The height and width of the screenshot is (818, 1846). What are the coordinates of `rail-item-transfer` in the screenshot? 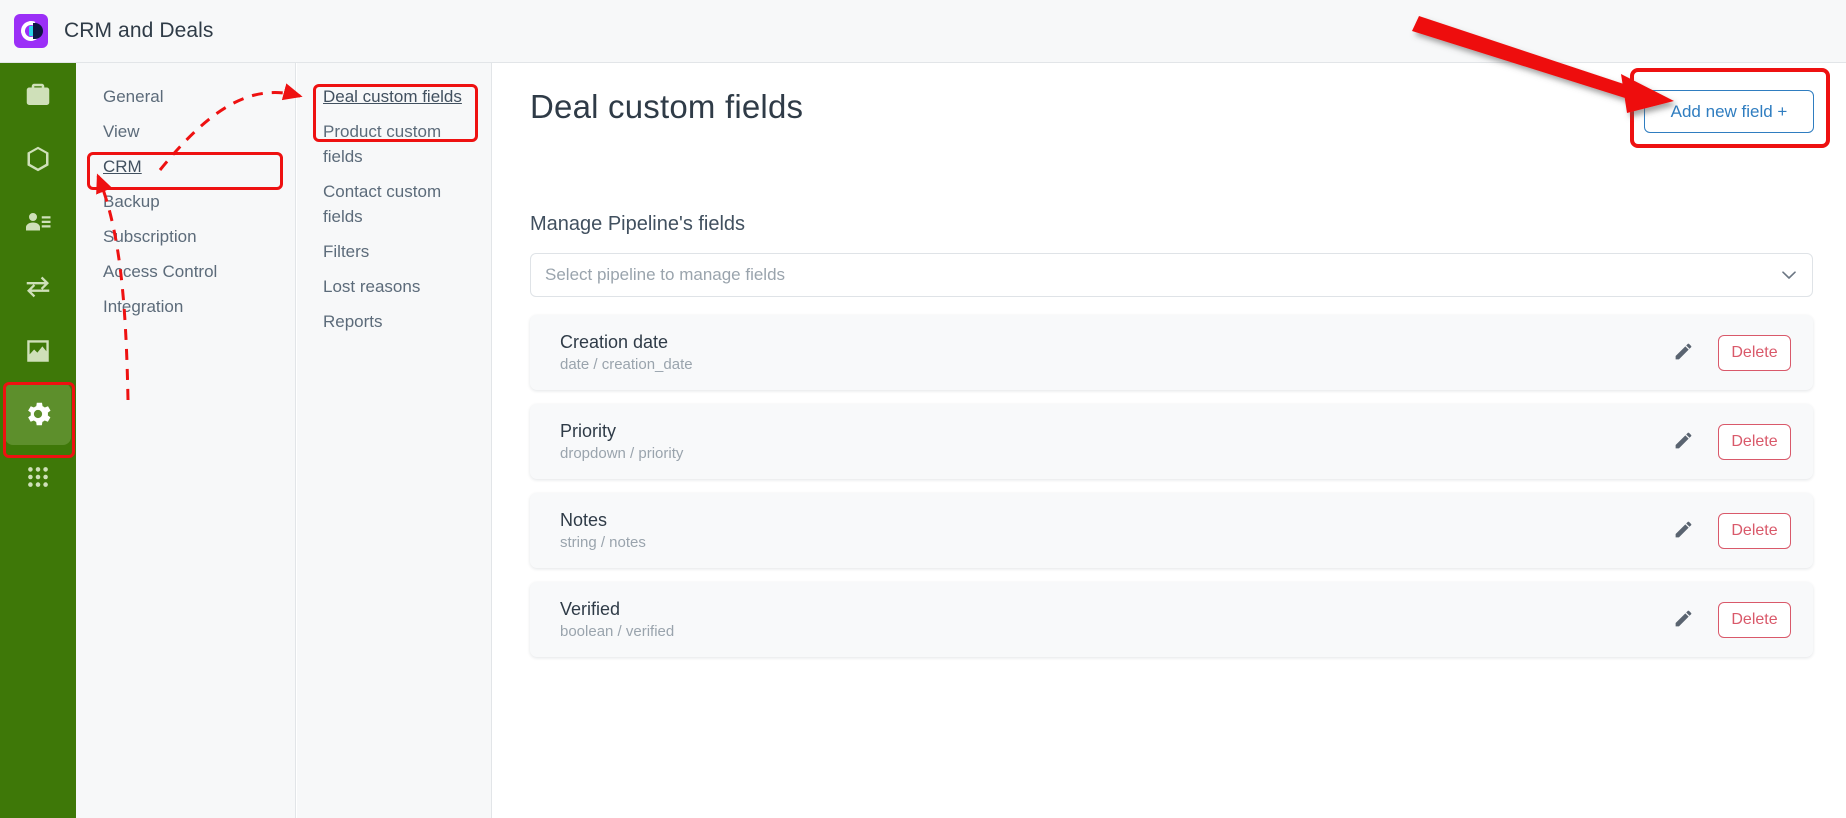 It's located at (38, 287).